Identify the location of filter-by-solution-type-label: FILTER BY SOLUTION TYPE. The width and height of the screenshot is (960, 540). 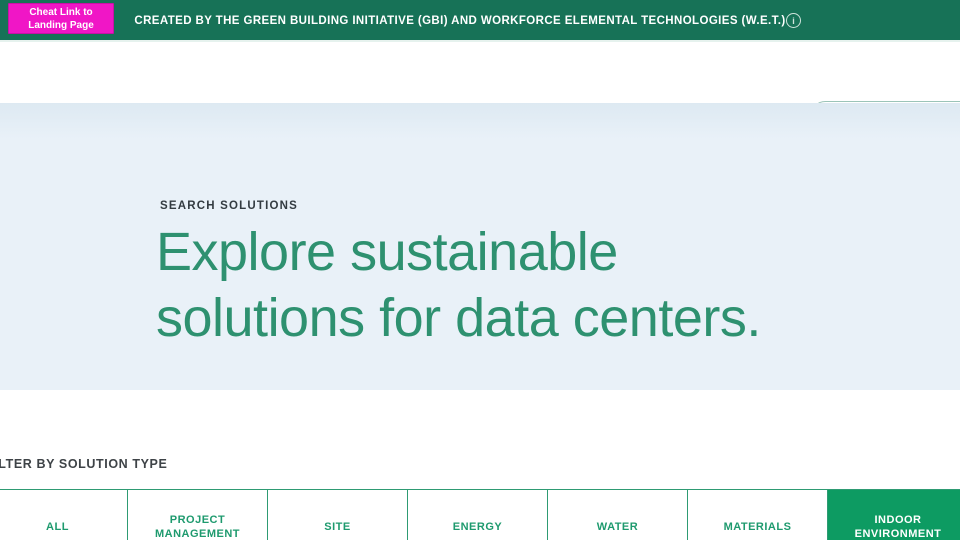
(84, 464).